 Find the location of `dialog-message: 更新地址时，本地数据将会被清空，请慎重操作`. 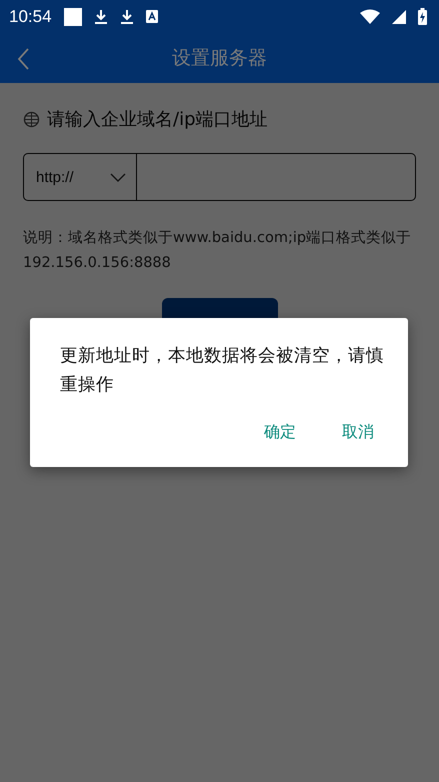

dialog-message: 更新地址时，本地数据将会被清空，请慎重操作 is located at coordinates (222, 371).